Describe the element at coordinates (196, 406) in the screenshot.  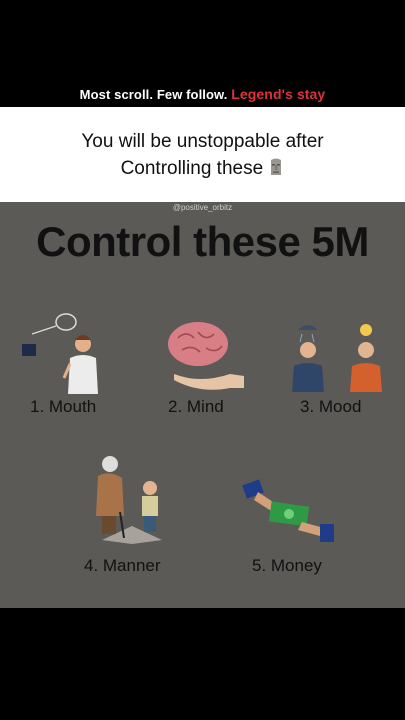
I see `item-label-mind: 2. Mind` at that location.